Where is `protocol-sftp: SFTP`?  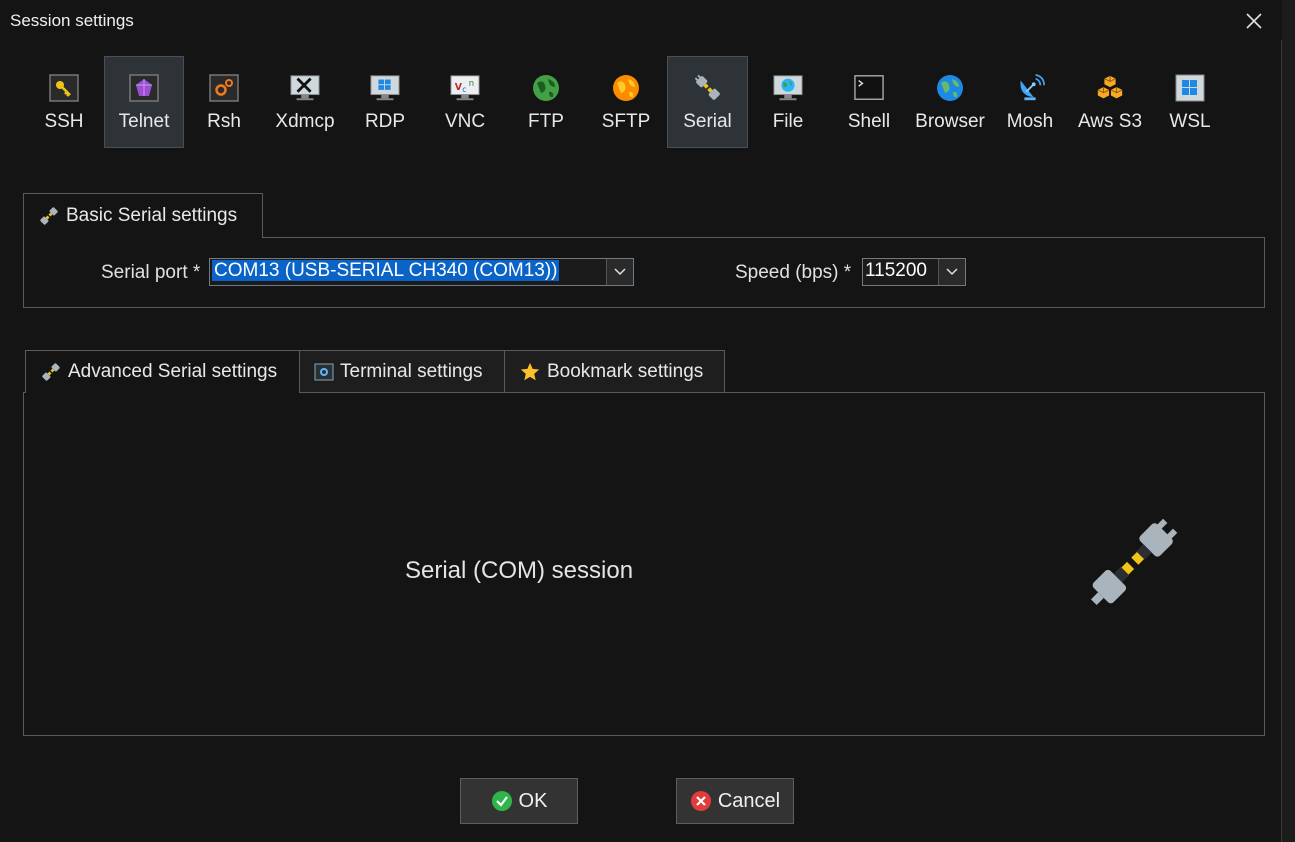 protocol-sftp: SFTP is located at coordinates (626, 102).